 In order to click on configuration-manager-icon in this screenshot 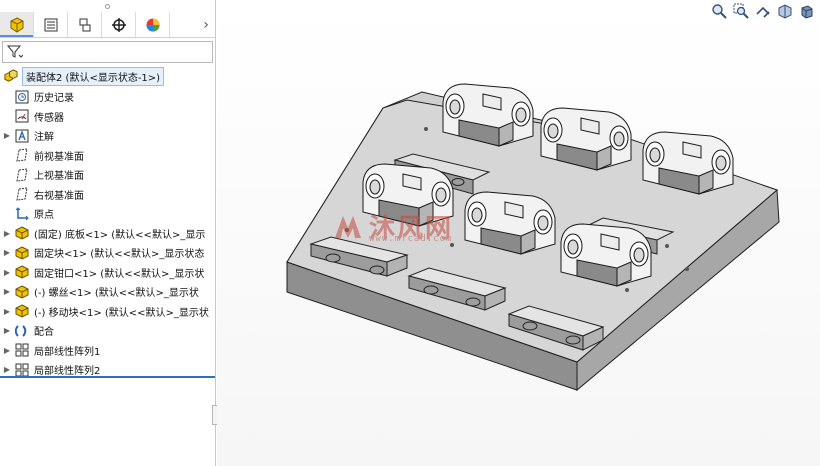, I will do `click(84, 24)`.